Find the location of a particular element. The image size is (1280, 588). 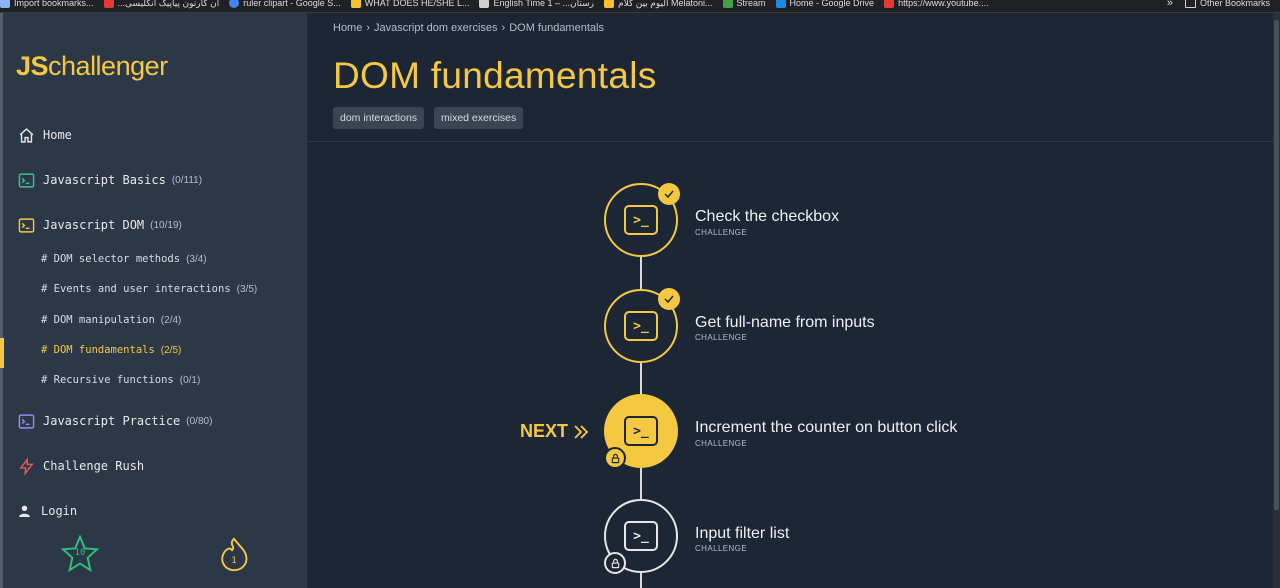

progress-count: (3/4) is located at coordinates (196, 259).